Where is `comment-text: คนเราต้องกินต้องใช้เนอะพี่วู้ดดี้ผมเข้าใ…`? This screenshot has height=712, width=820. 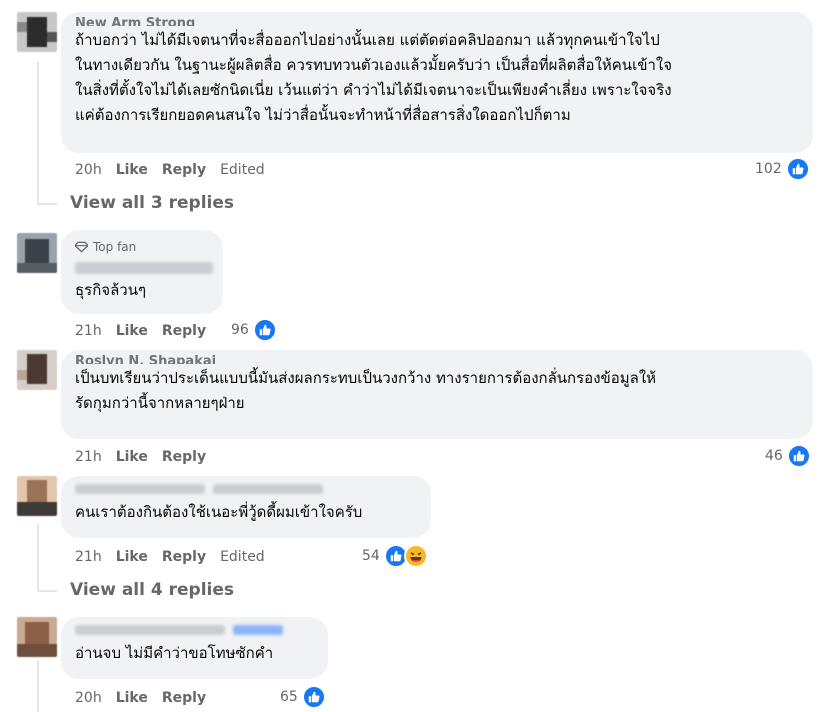 comment-text: คนเราต้องกินต้องใช้เนอะพี่วู้ดดี้ผมเข้าใ… is located at coordinates (219, 512).